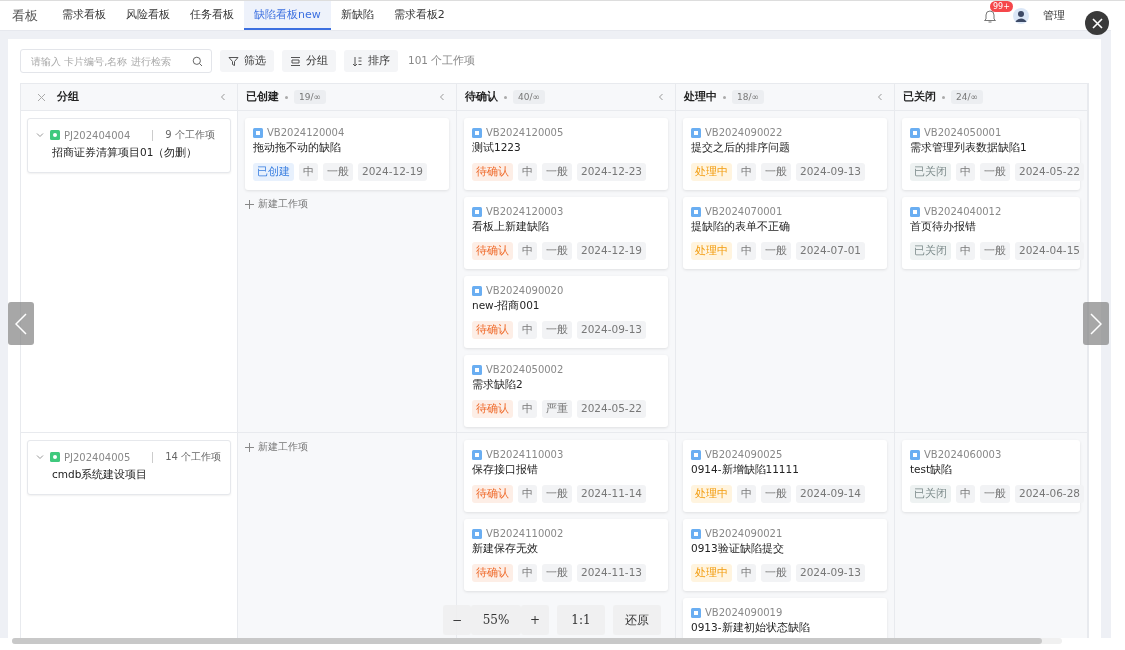 The width and height of the screenshot is (1125, 650). What do you see at coordinates (193, 457) in the screenshot?
I see `group-count: 14 个工作项` at bounding box center [193, 457].